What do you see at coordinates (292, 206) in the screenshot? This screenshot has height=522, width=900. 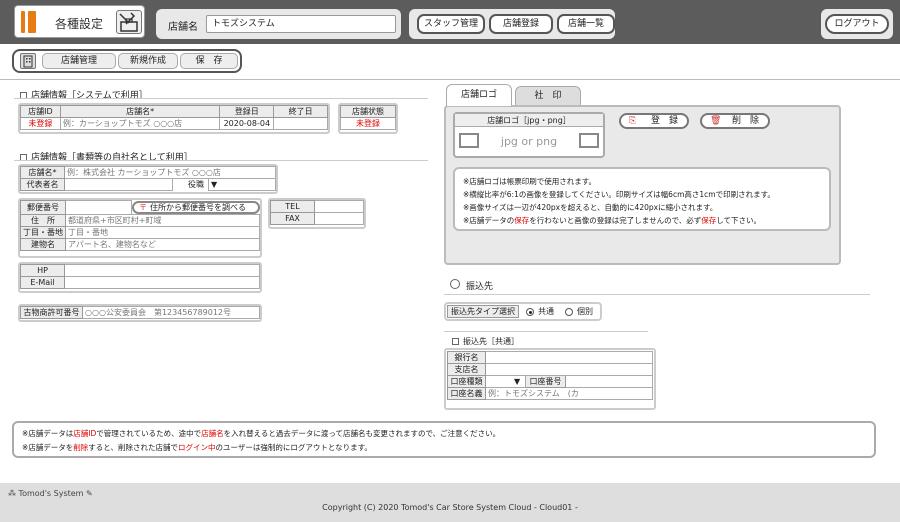 I see `tel-label: TEL` at bounding box center [292, 206].